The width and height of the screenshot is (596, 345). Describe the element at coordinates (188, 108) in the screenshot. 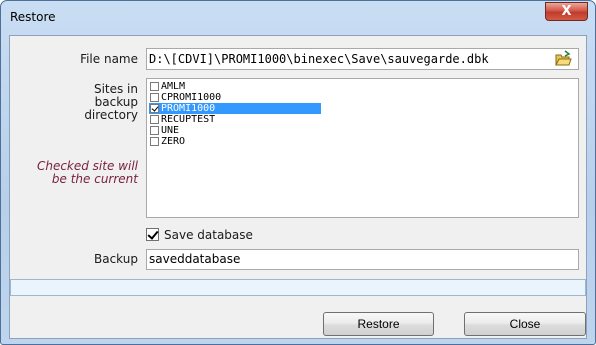

I see `site-name: PROMI1000` at that location.